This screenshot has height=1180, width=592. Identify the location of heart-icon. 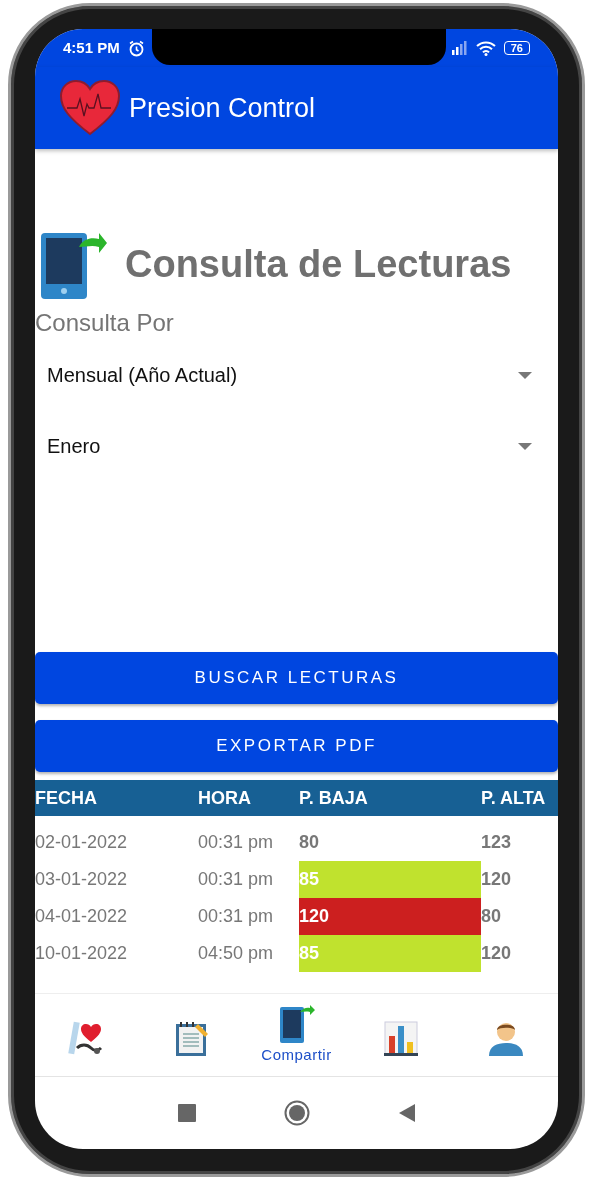
(90, 108).